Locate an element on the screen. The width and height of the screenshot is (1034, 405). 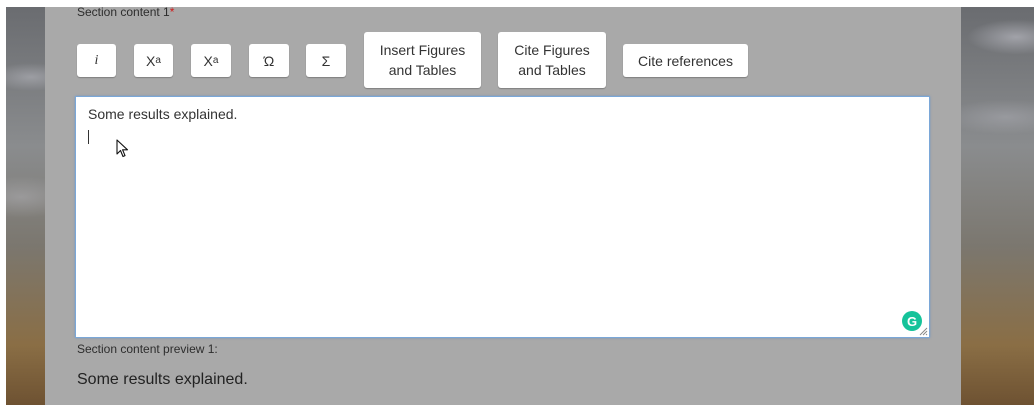
insert-figures-tables-button: Insert Figures and Tables is located at coordinates (422, 60).